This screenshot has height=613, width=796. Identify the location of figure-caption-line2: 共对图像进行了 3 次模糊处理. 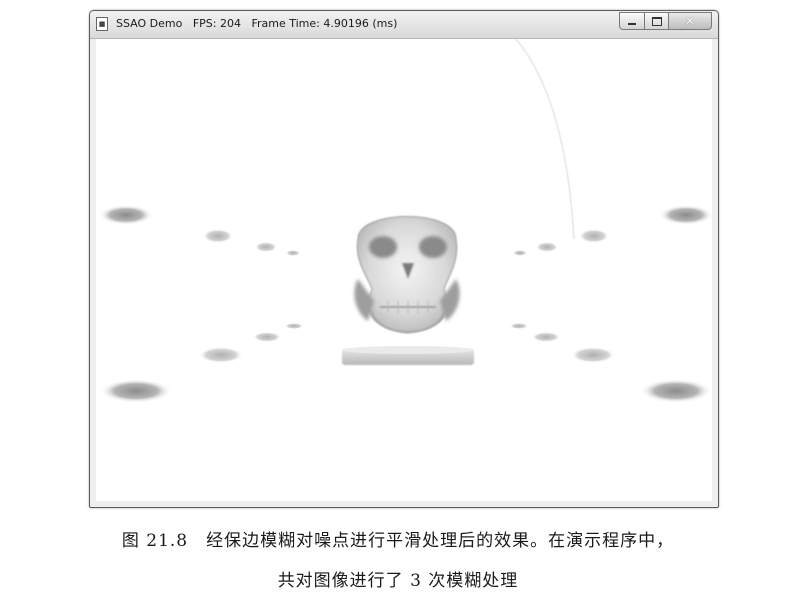
(398, 578).